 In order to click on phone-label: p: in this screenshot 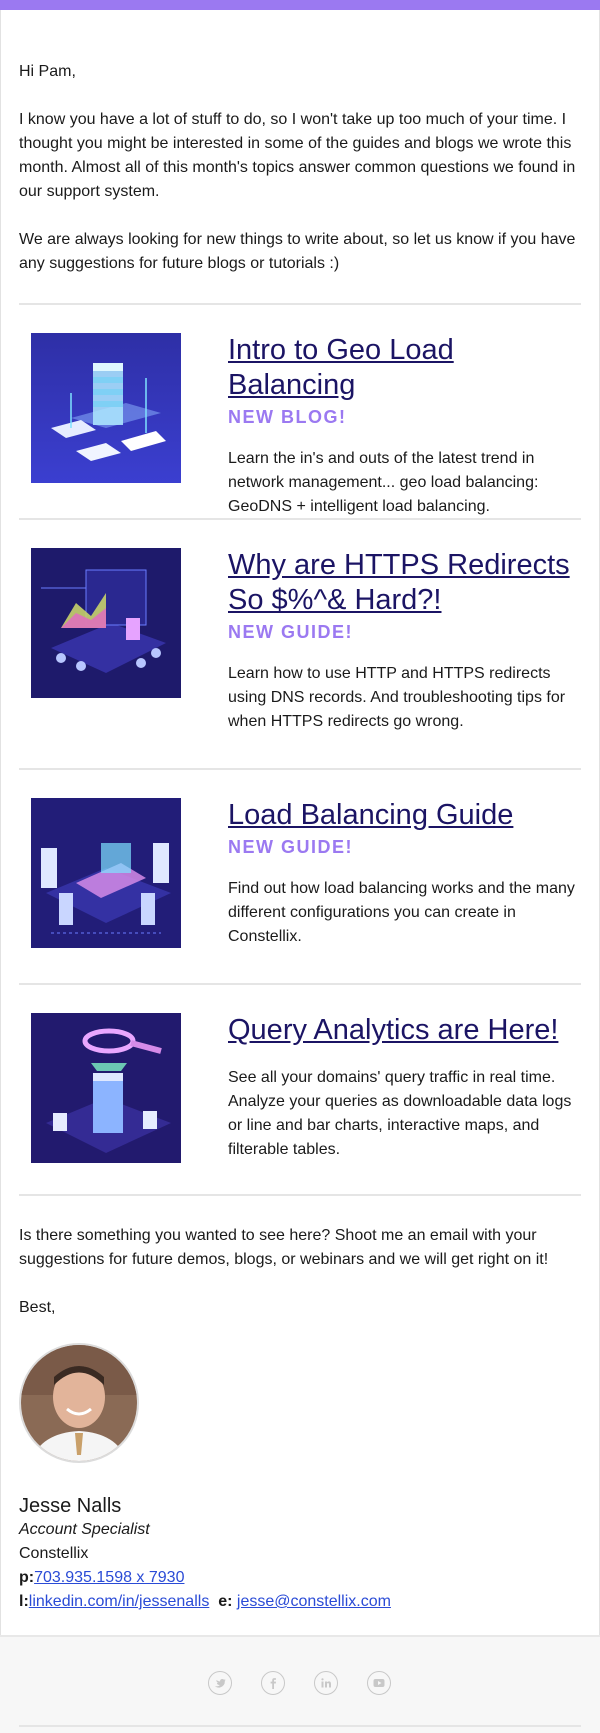, I will do `click(27, 1577)`.